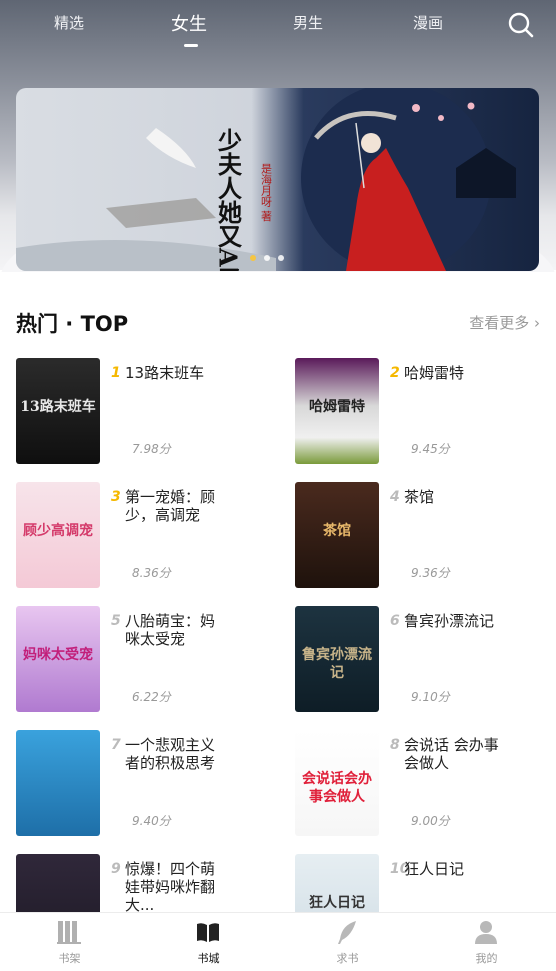  What do you see at coordinates (146, 413) in the screenshot?
I see `book-item: 13路末班车 1 13路末班车 7.98分` at bounding box center [146, 413].